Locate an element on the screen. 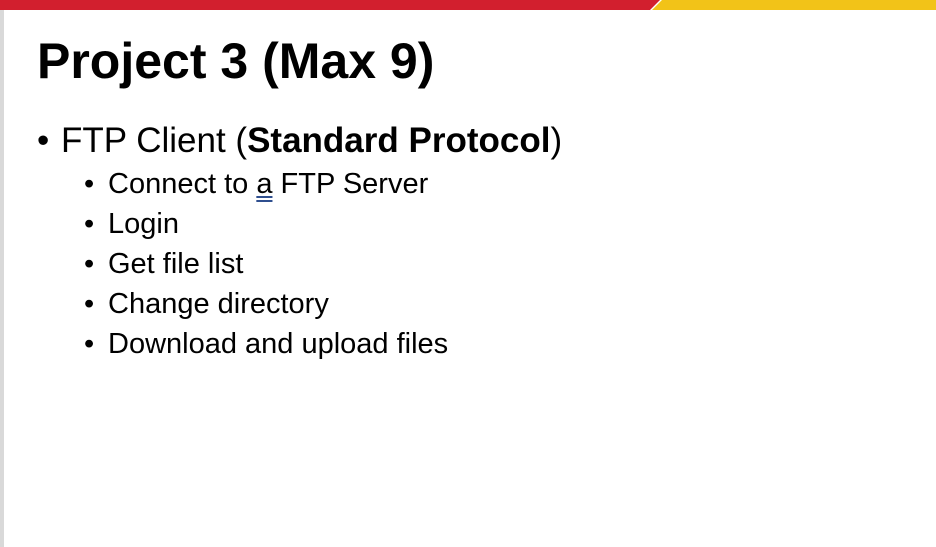  sub-bullet-file-list: • Get file list is located at coordinates (460, 264).